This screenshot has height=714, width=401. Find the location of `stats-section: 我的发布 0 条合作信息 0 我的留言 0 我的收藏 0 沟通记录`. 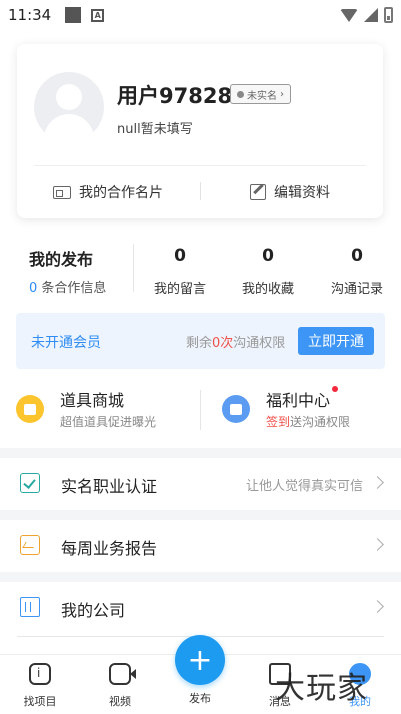

stats-section: 我的发布 0 条合作信息 0 我的留言 0 我的收藏 0 沟通记录 is located at coordinates (200, 274).